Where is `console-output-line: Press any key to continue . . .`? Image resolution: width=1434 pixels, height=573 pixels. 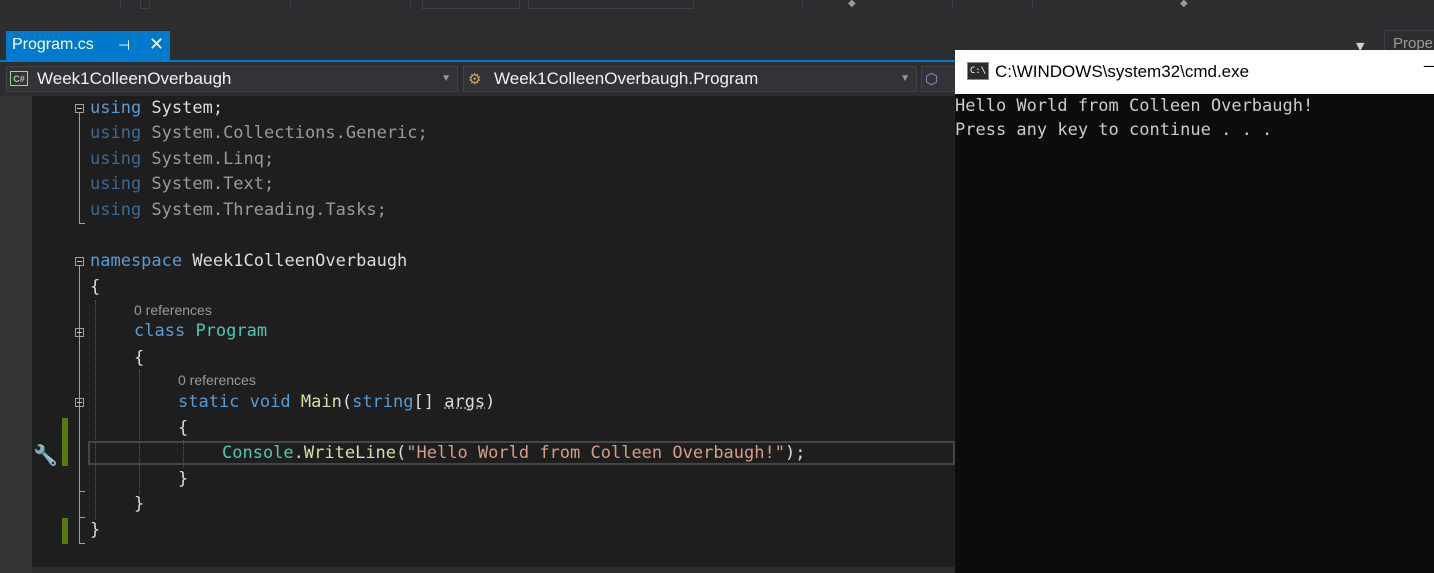 console-output-line: Press any key to continue . . . is located at coordinates (1114, 130).